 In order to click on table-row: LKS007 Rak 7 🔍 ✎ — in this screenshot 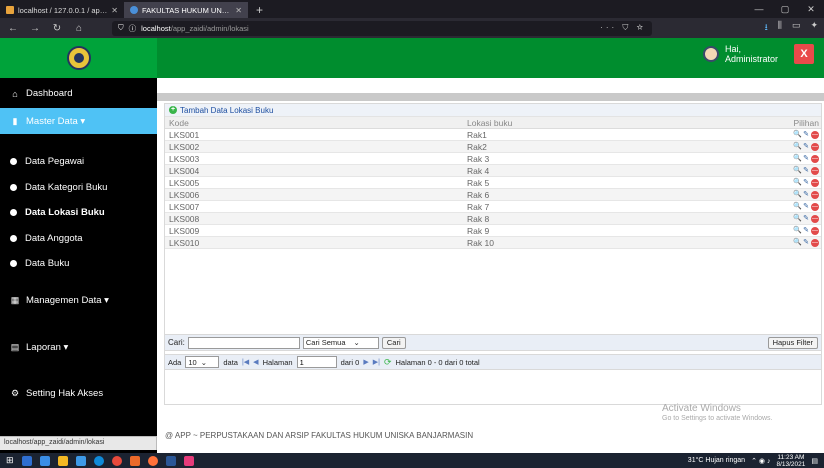, I will do `click(493, 207)`.